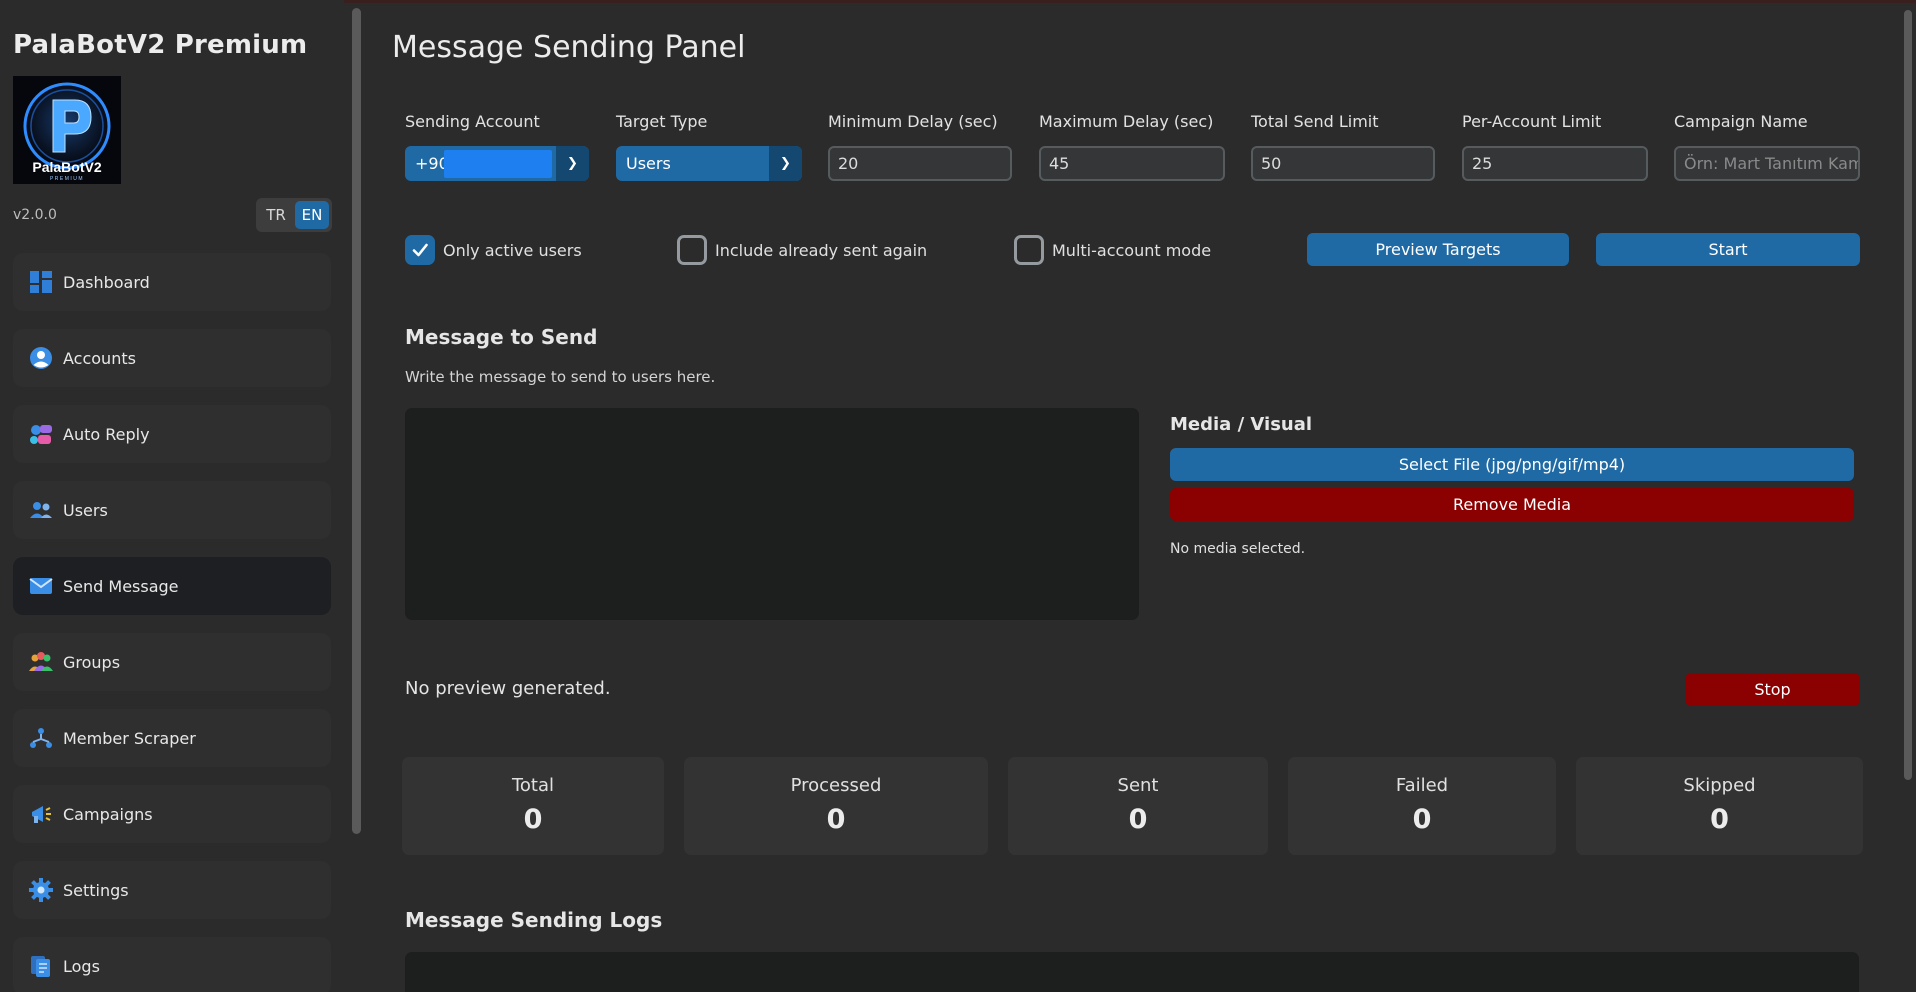 The width and height of the screenshot is (1916, 992). I want to click on document-icon, so click(41, 966).